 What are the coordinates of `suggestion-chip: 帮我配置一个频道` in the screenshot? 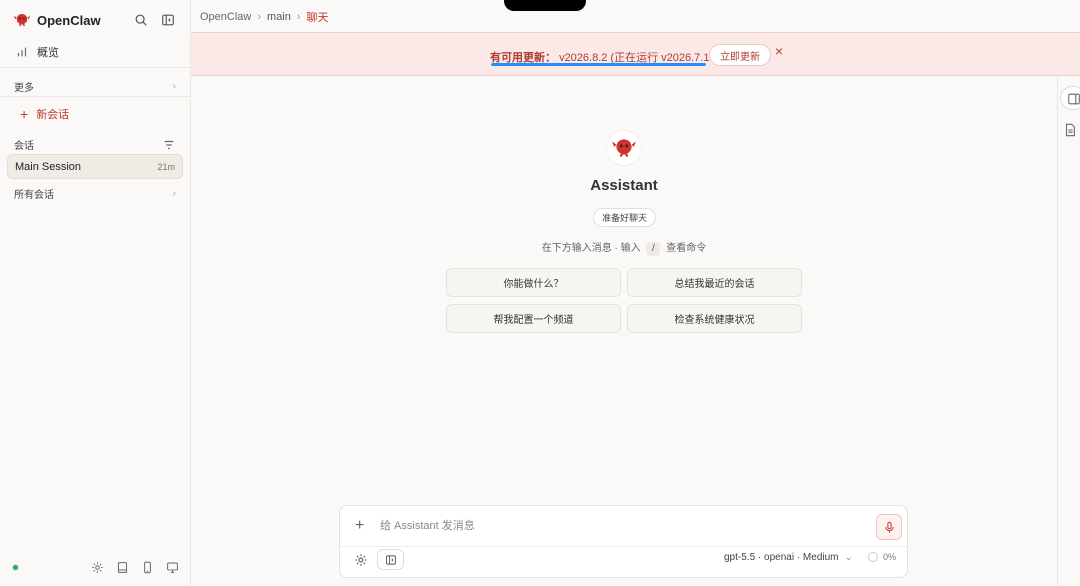 It's located at (533, 318).